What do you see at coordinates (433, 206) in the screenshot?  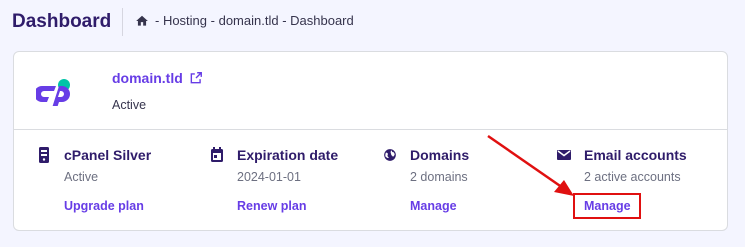 I see `manage-domains-link: Manage` at bounding box center [433, 206].